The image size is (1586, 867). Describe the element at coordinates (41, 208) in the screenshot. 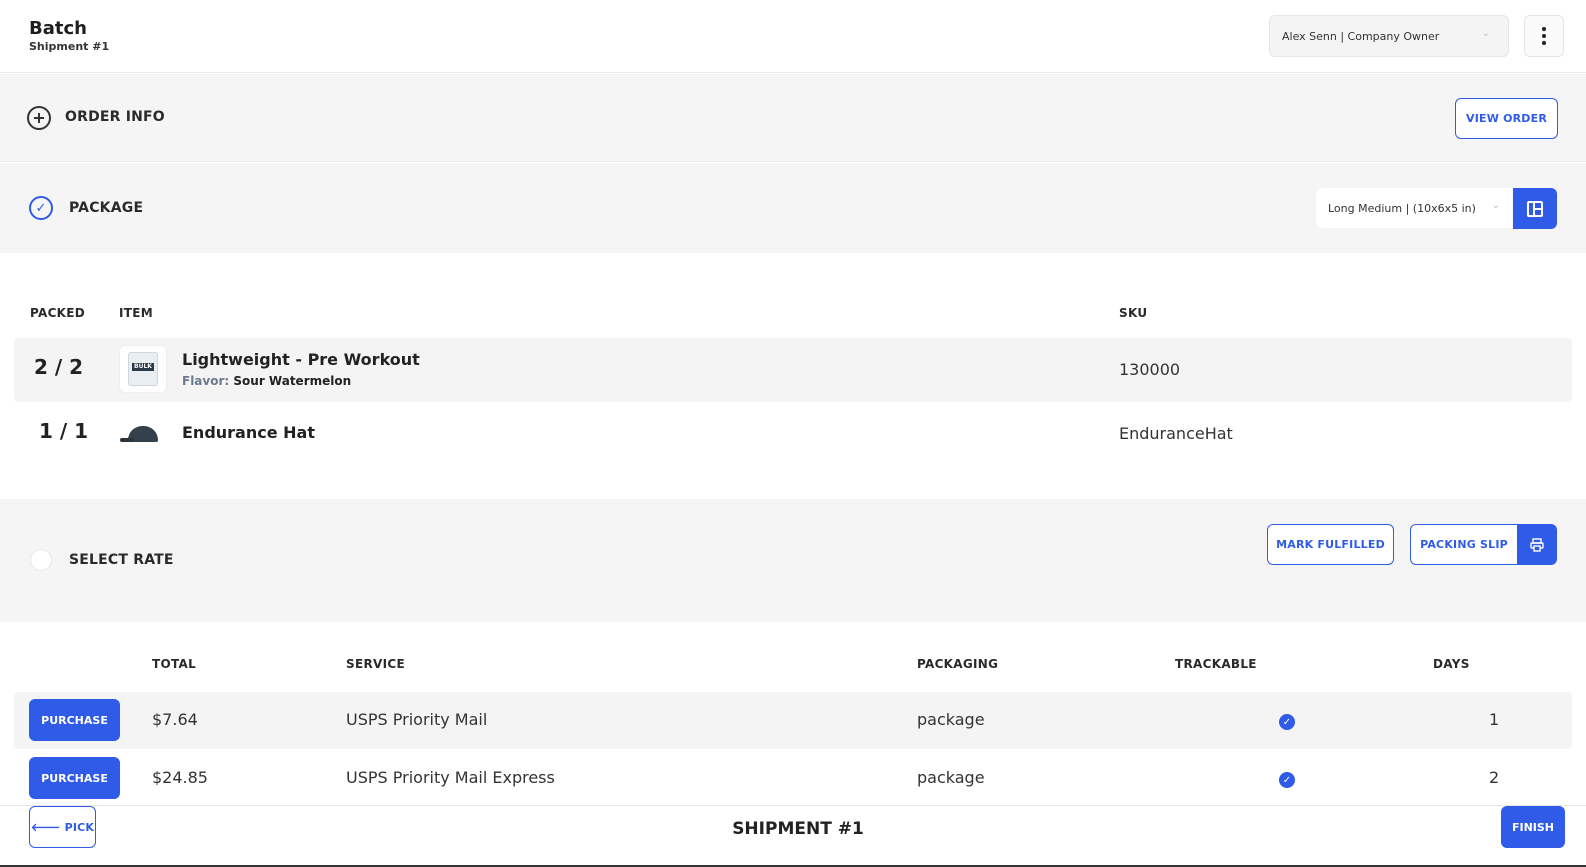

I see `check-circle-icon: ✓` at that location.